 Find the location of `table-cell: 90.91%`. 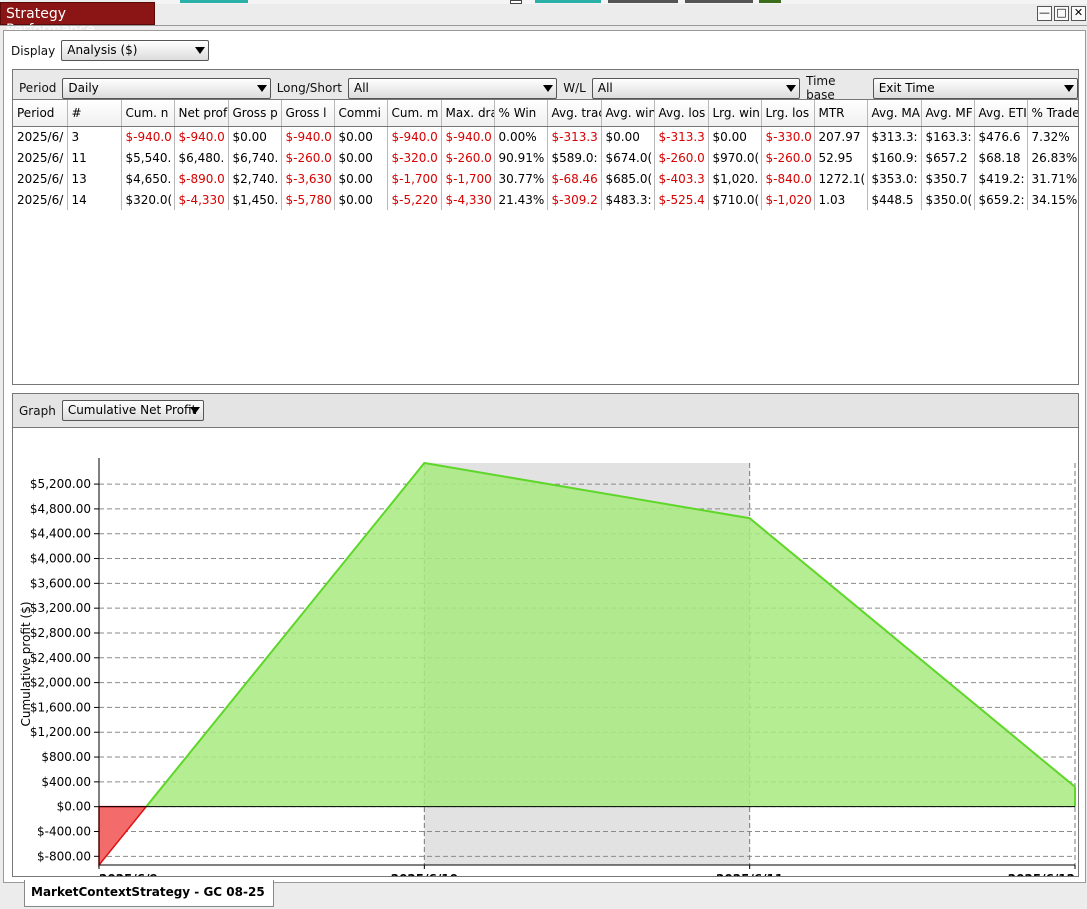

table-cell: 90.91% is located at coordinates (521, 157).